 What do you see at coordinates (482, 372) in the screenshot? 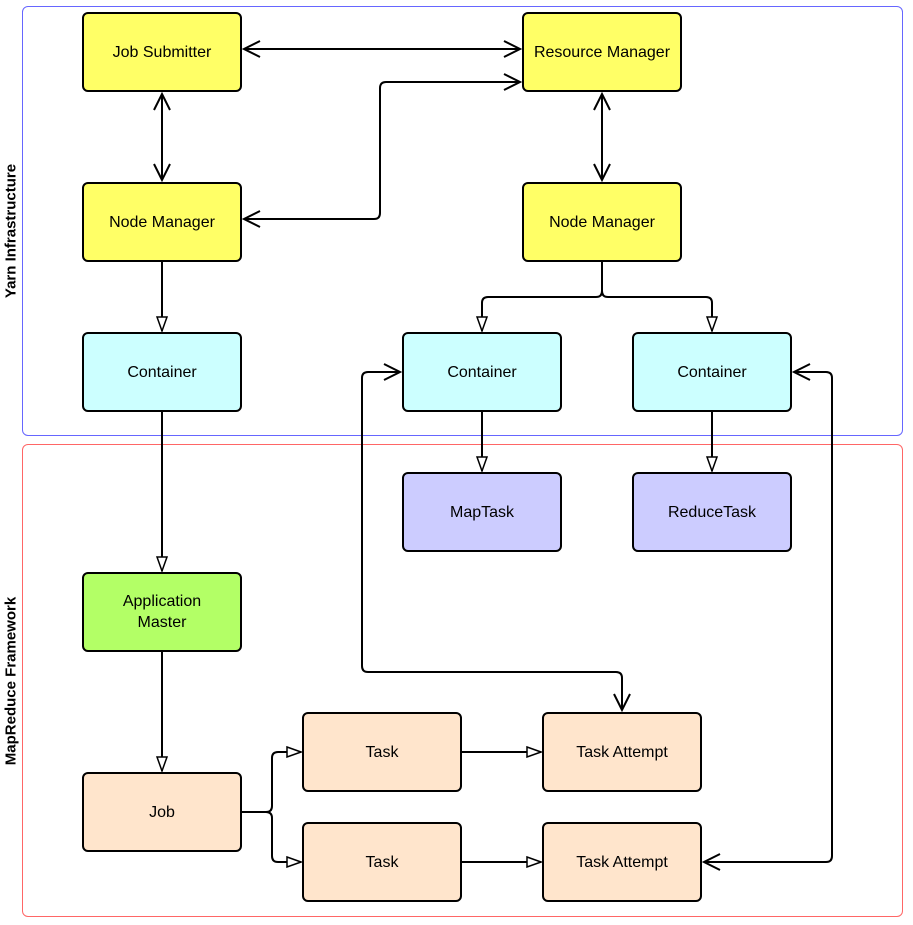
I see `container-middle-node: Container` at bounding box center [482, 372].